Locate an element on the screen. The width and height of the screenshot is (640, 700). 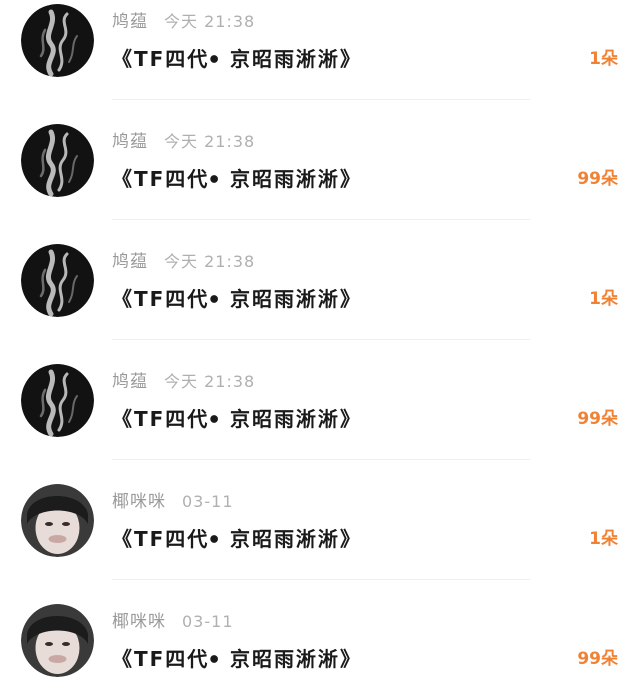
list-item: 椰咪咪 03-11 《TF四代ꔷ 京昭雨淅淅》 1朵 is located at coordinates (320, 530).